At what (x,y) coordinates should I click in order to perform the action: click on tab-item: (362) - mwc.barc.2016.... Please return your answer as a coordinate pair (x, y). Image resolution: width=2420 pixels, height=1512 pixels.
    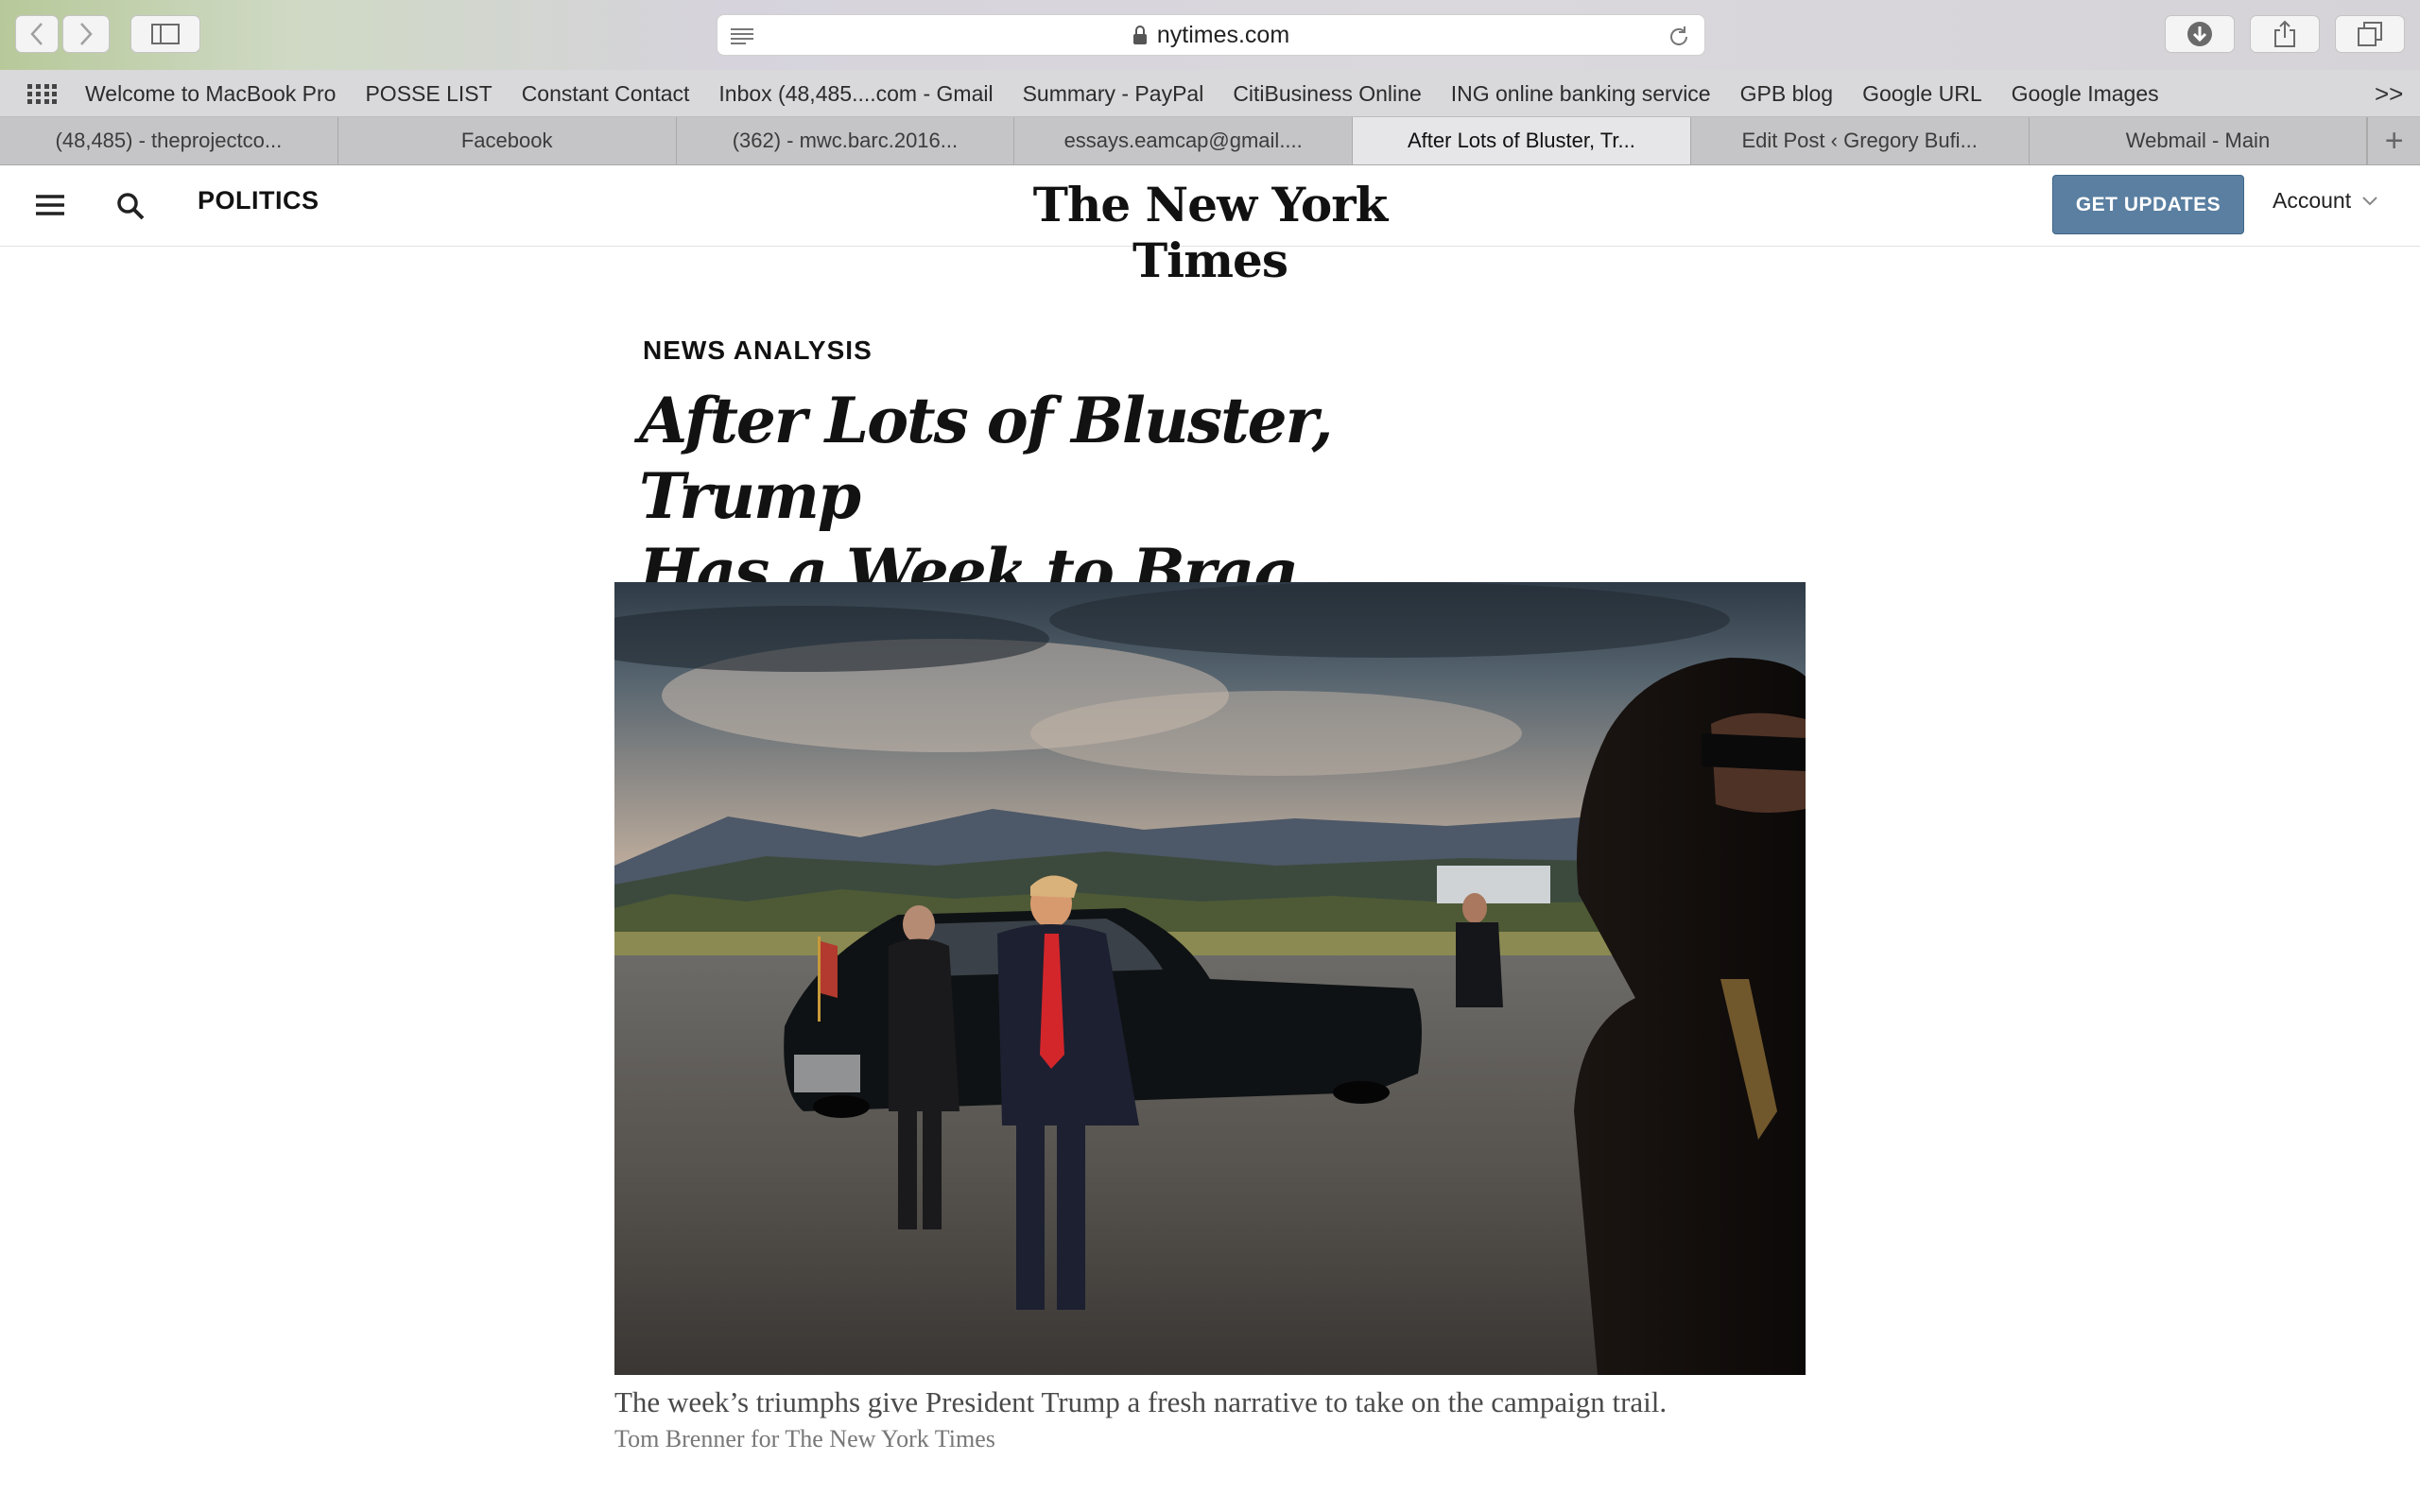
    Looking at the image, I should click on (846, 140).